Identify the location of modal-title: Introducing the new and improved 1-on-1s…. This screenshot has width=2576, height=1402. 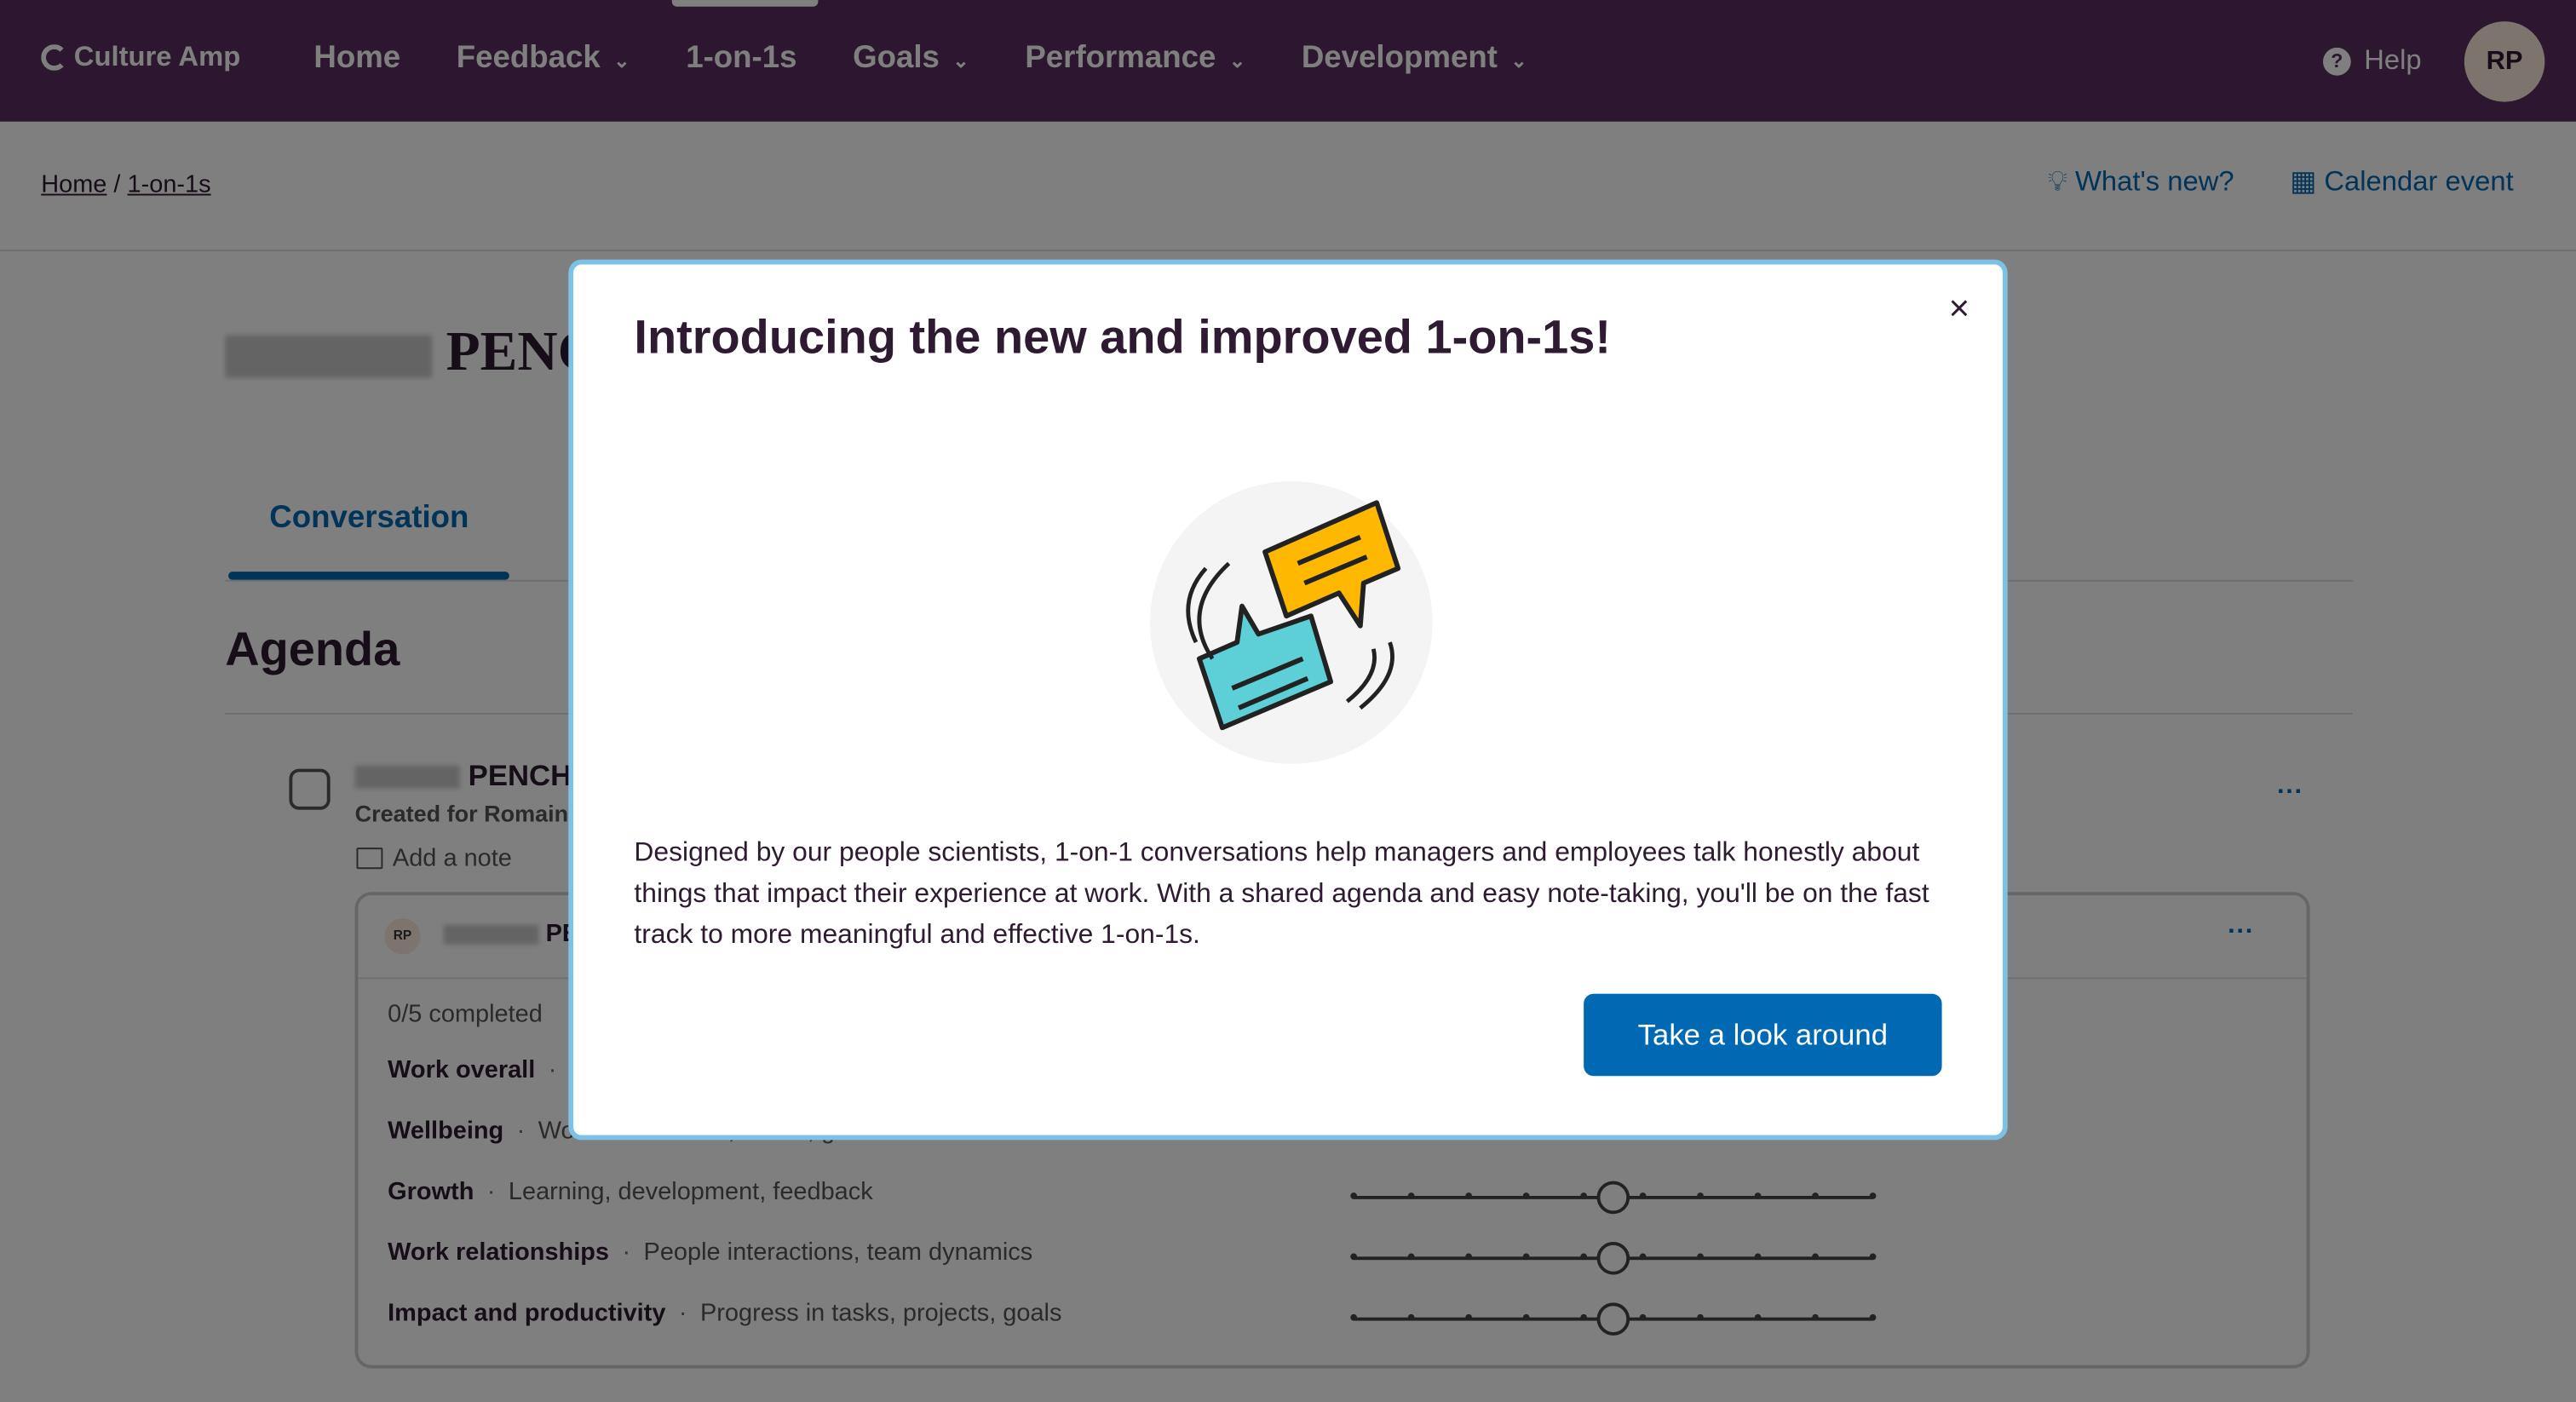
(1123, 338).